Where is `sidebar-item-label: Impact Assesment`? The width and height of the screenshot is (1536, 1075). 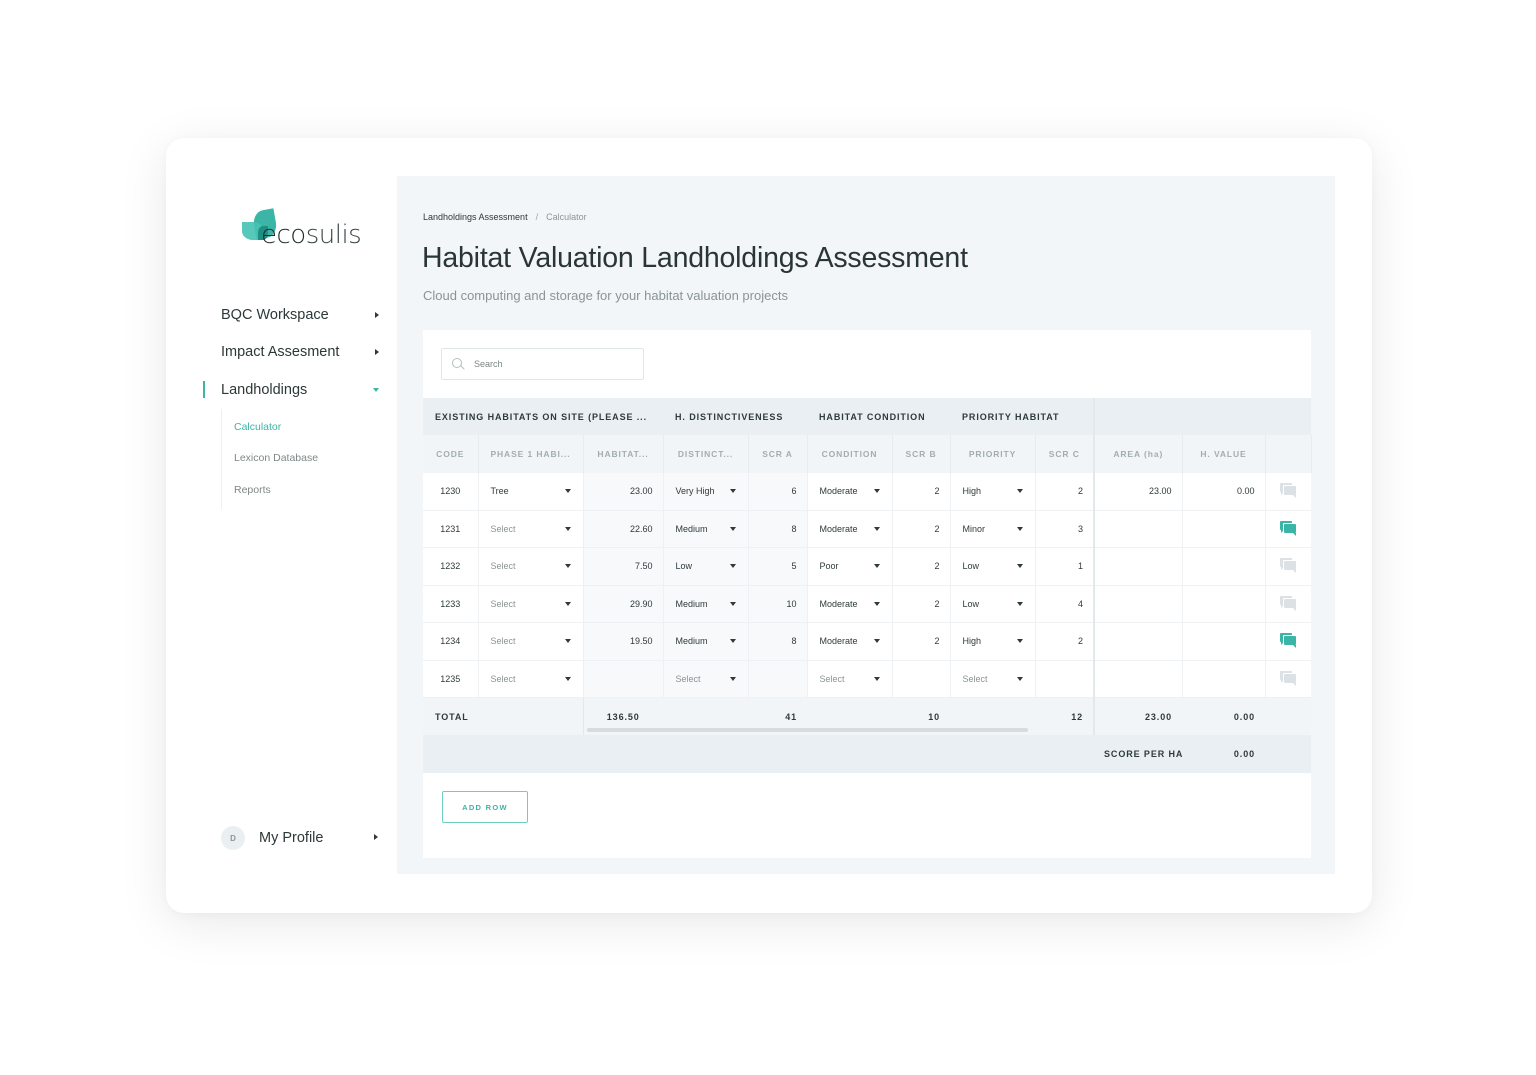
sidebar-item-label: Impact Assesment is located at coordinates (280, 352).